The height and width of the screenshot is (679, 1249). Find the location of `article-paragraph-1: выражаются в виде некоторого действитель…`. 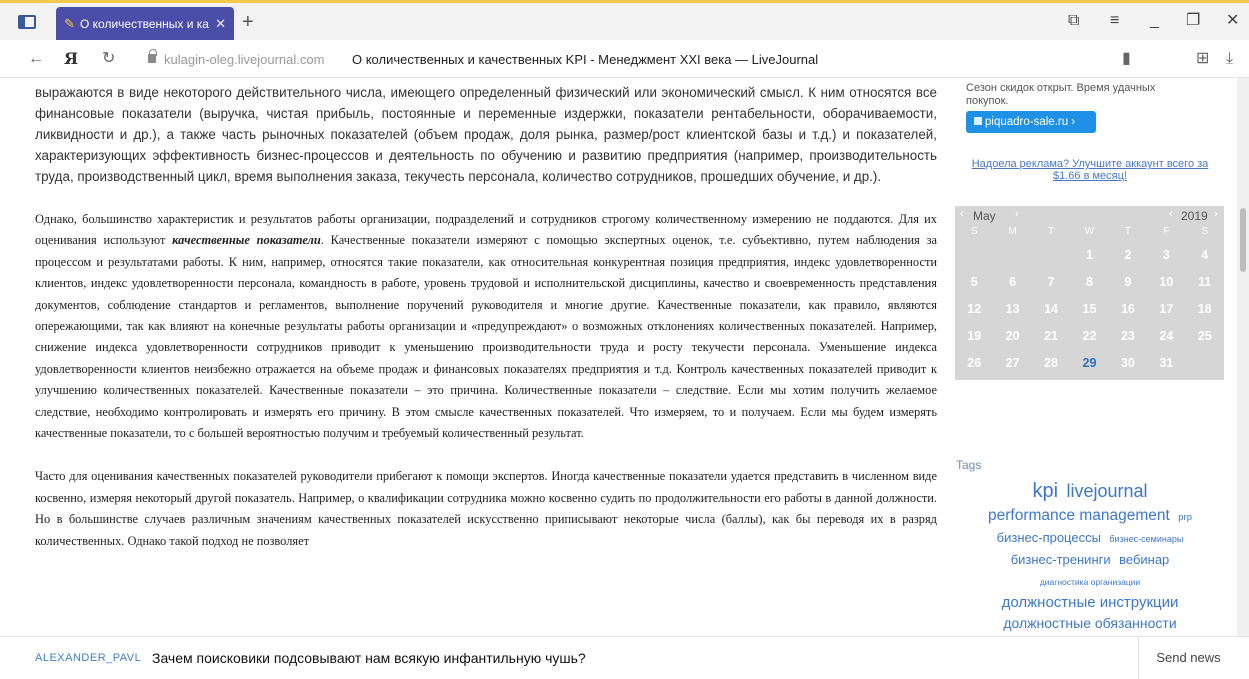

article-paragraph-1: выражаются в виде некоторого действитель… is located at coordinates (486, 134).